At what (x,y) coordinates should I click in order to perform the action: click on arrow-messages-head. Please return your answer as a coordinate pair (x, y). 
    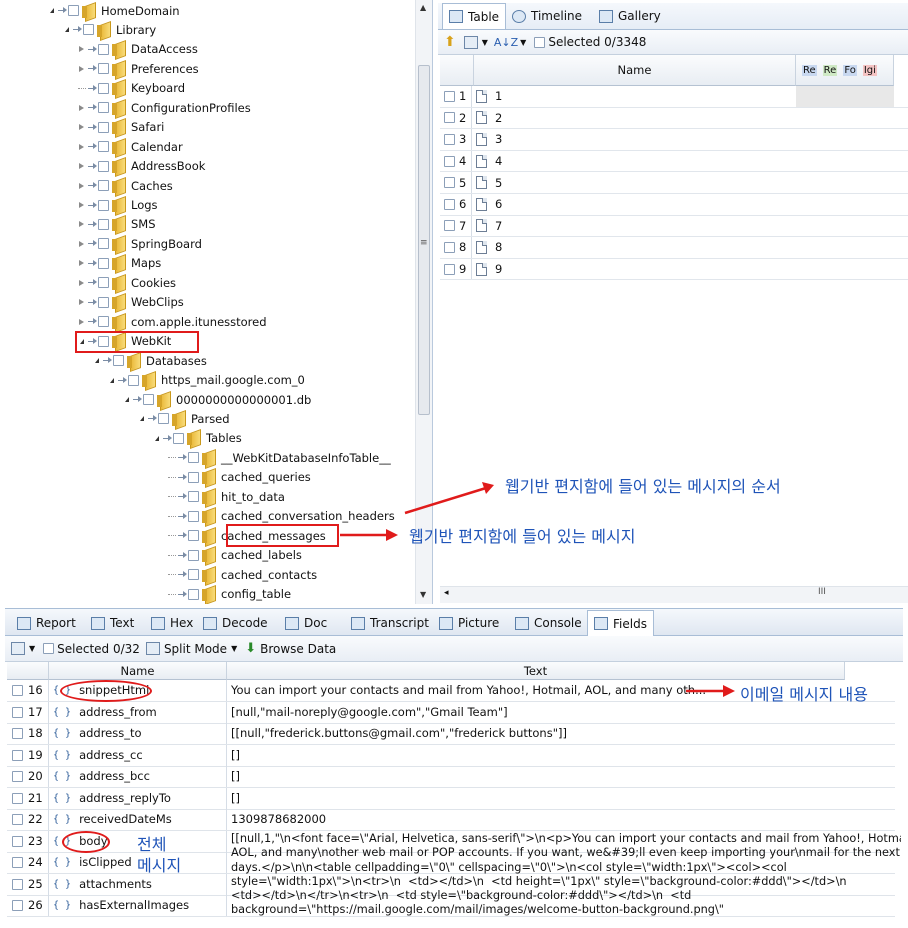
    Looking at the image, I should click on (392, 535).